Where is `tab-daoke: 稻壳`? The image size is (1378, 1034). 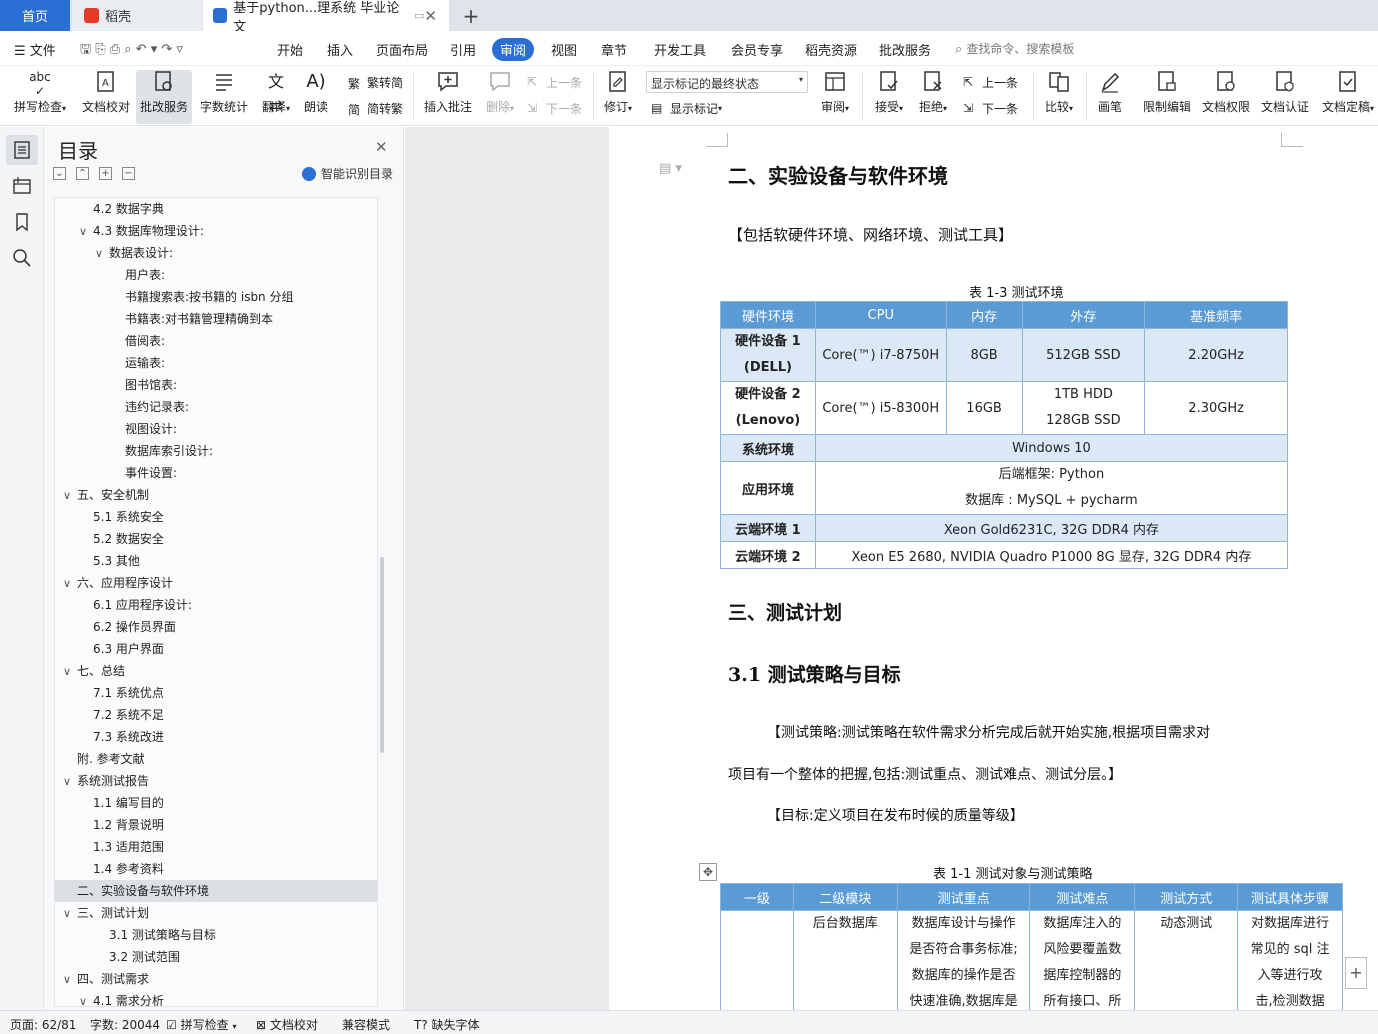
tab-daoke: 稻壳 is located at coordinates (137, 15).